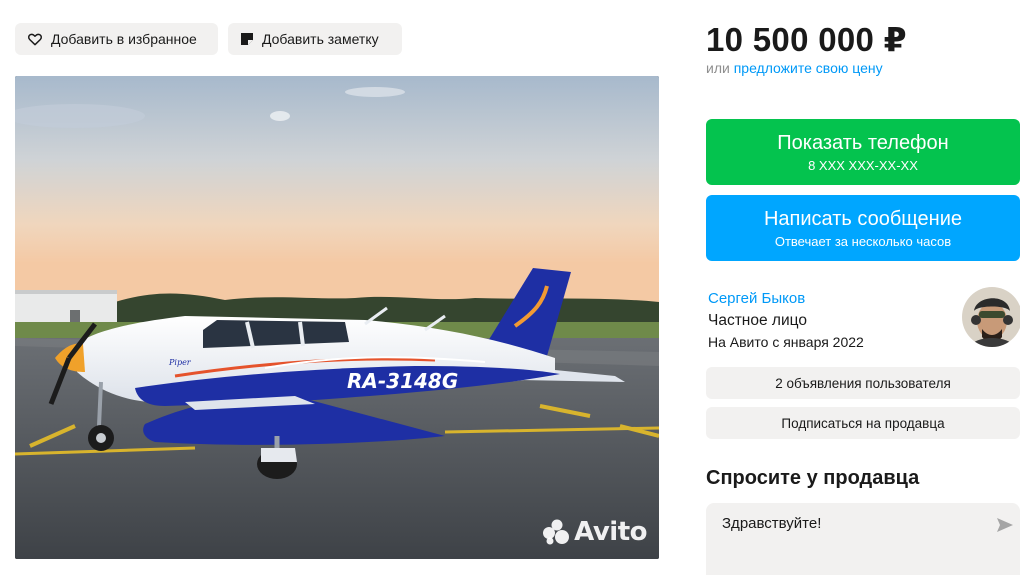  I want to click on response-time: Отвечает за несколько часов, so click(863, 241).